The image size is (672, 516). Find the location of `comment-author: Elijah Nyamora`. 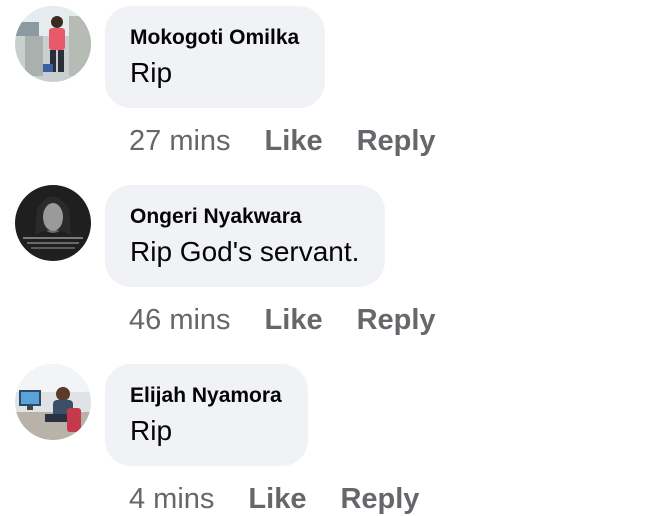

comment-author: Elijah Nyamora is located at coordinates (206, 396).